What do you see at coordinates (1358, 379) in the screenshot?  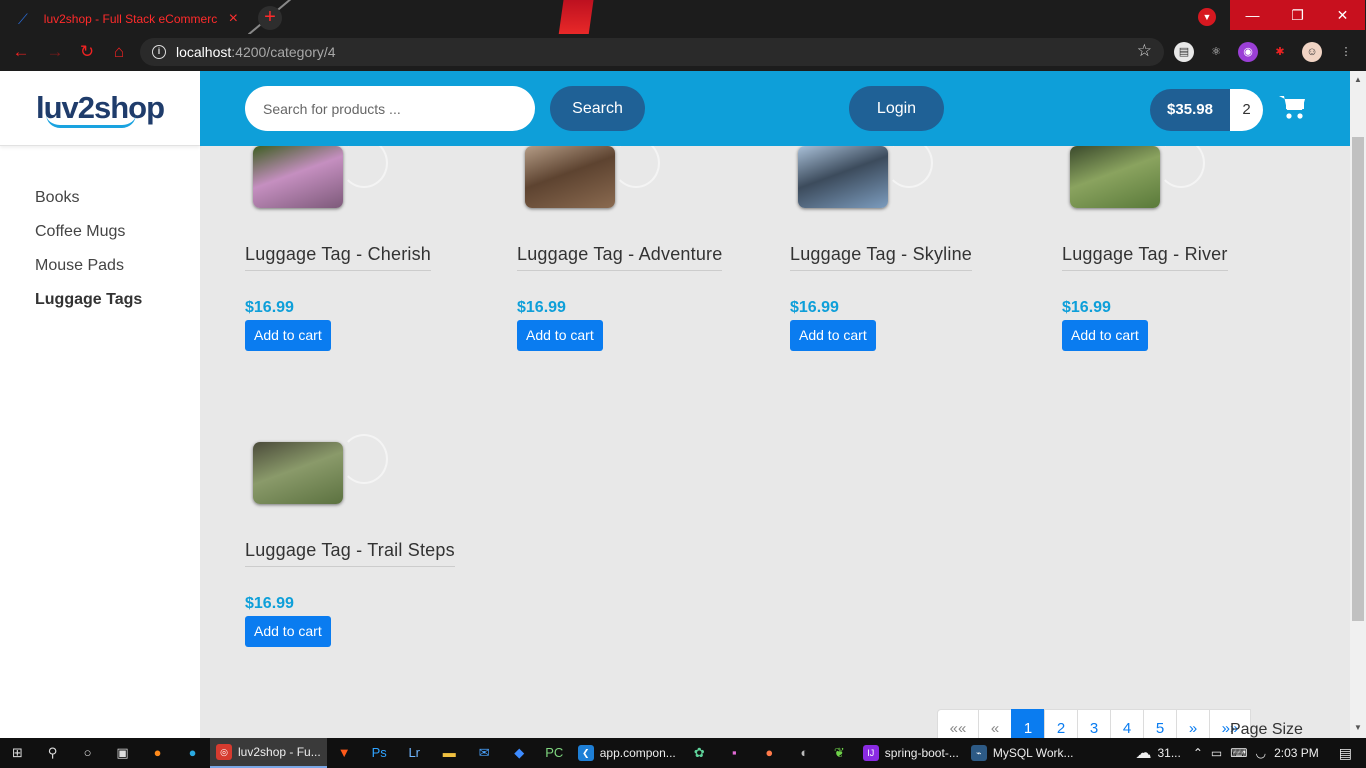 I see `scroll-thumb` at bounding box center [1358, 379].